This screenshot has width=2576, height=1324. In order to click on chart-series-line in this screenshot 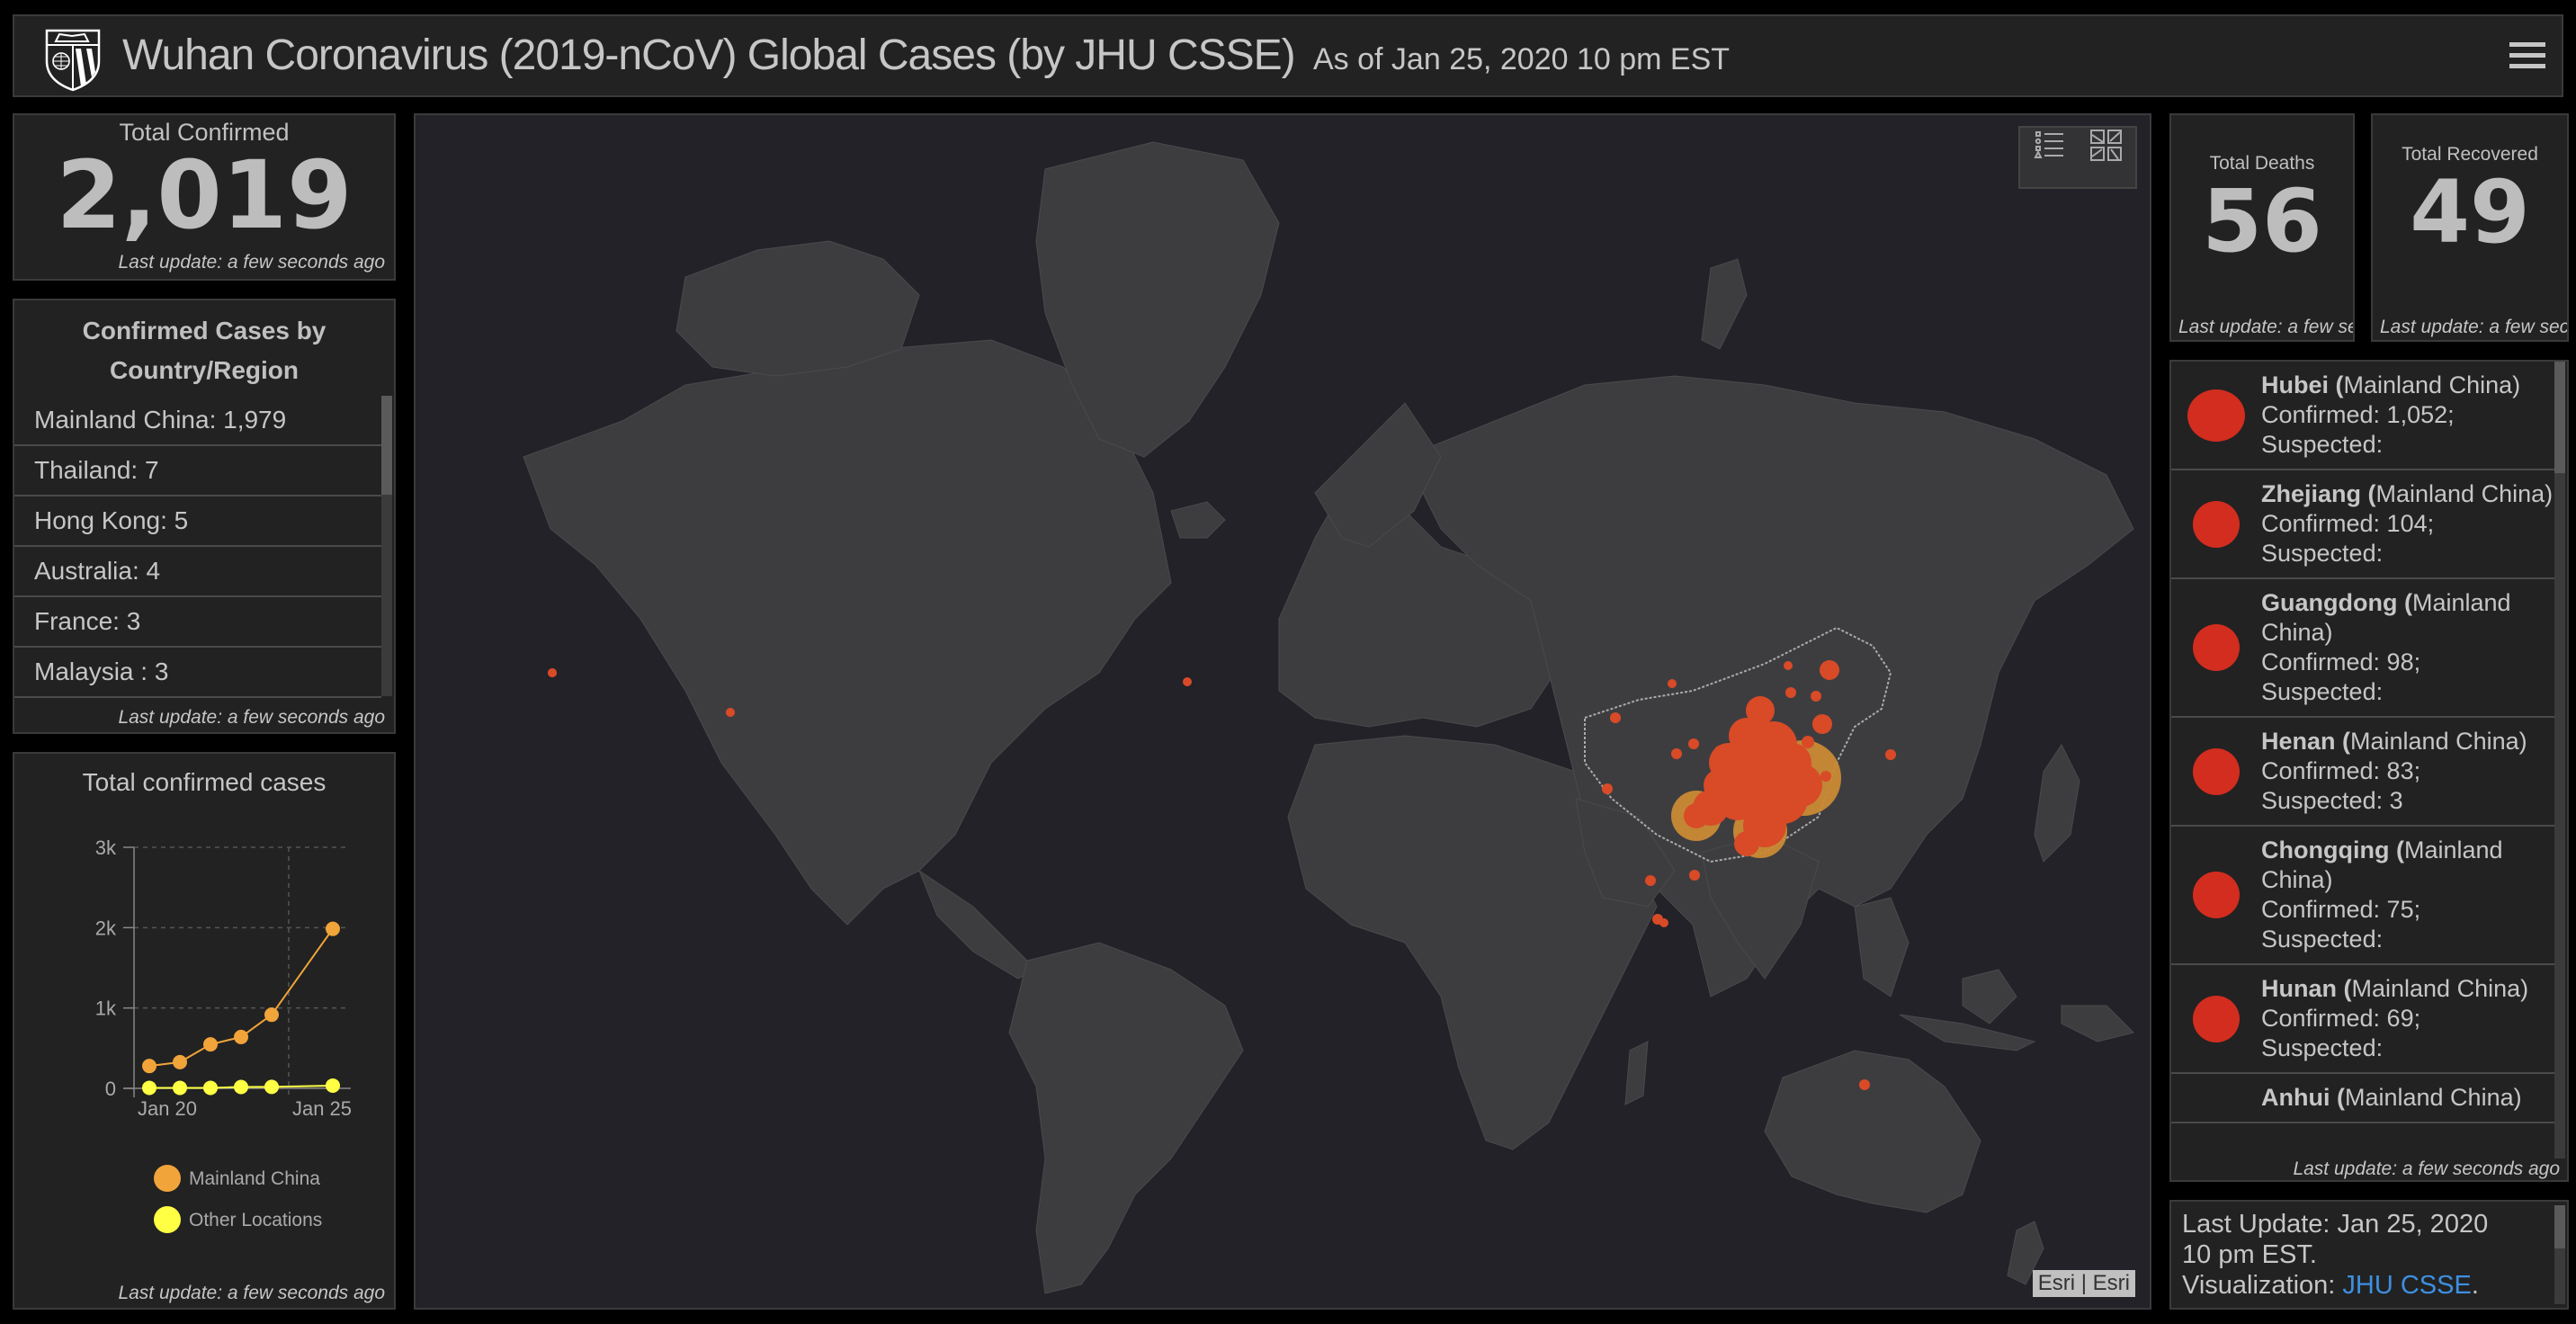, I will do `click(241, 998)`.